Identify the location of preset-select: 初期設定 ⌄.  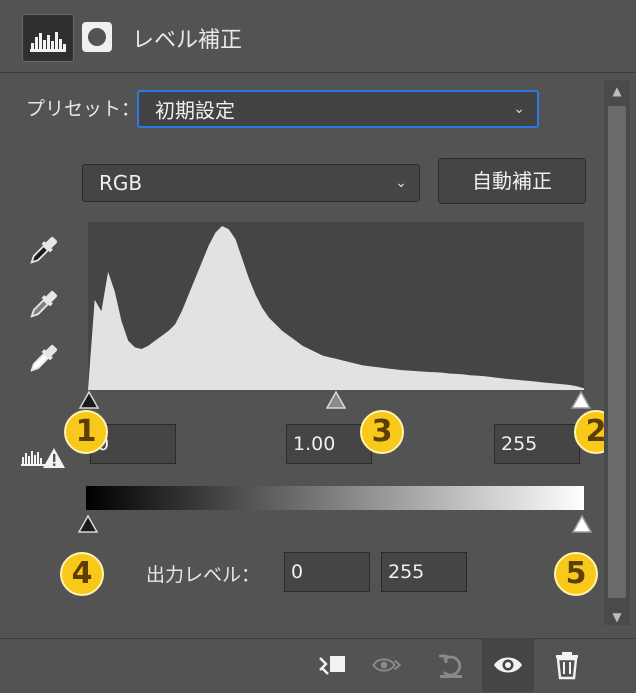
(338, 109).